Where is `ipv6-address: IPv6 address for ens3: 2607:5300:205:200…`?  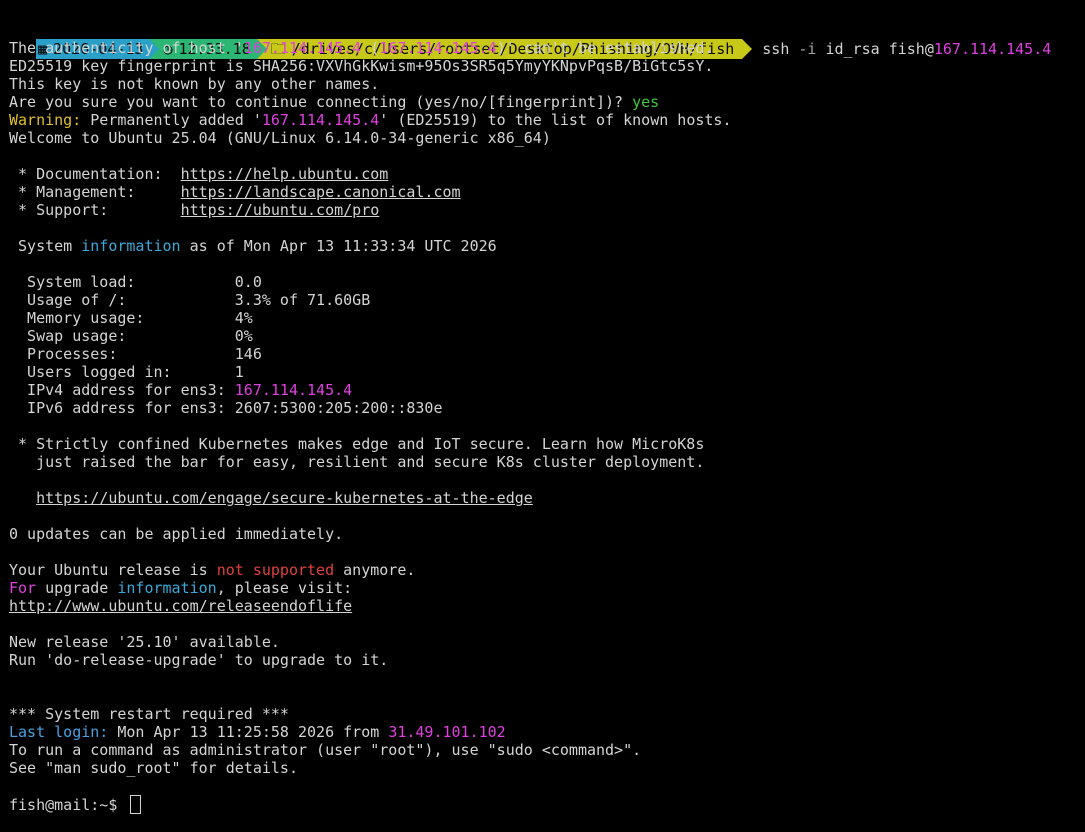
ipv6-address: IPv6 address for ens3: 2607:5300:205:200… is located at coordinates (226, 408).